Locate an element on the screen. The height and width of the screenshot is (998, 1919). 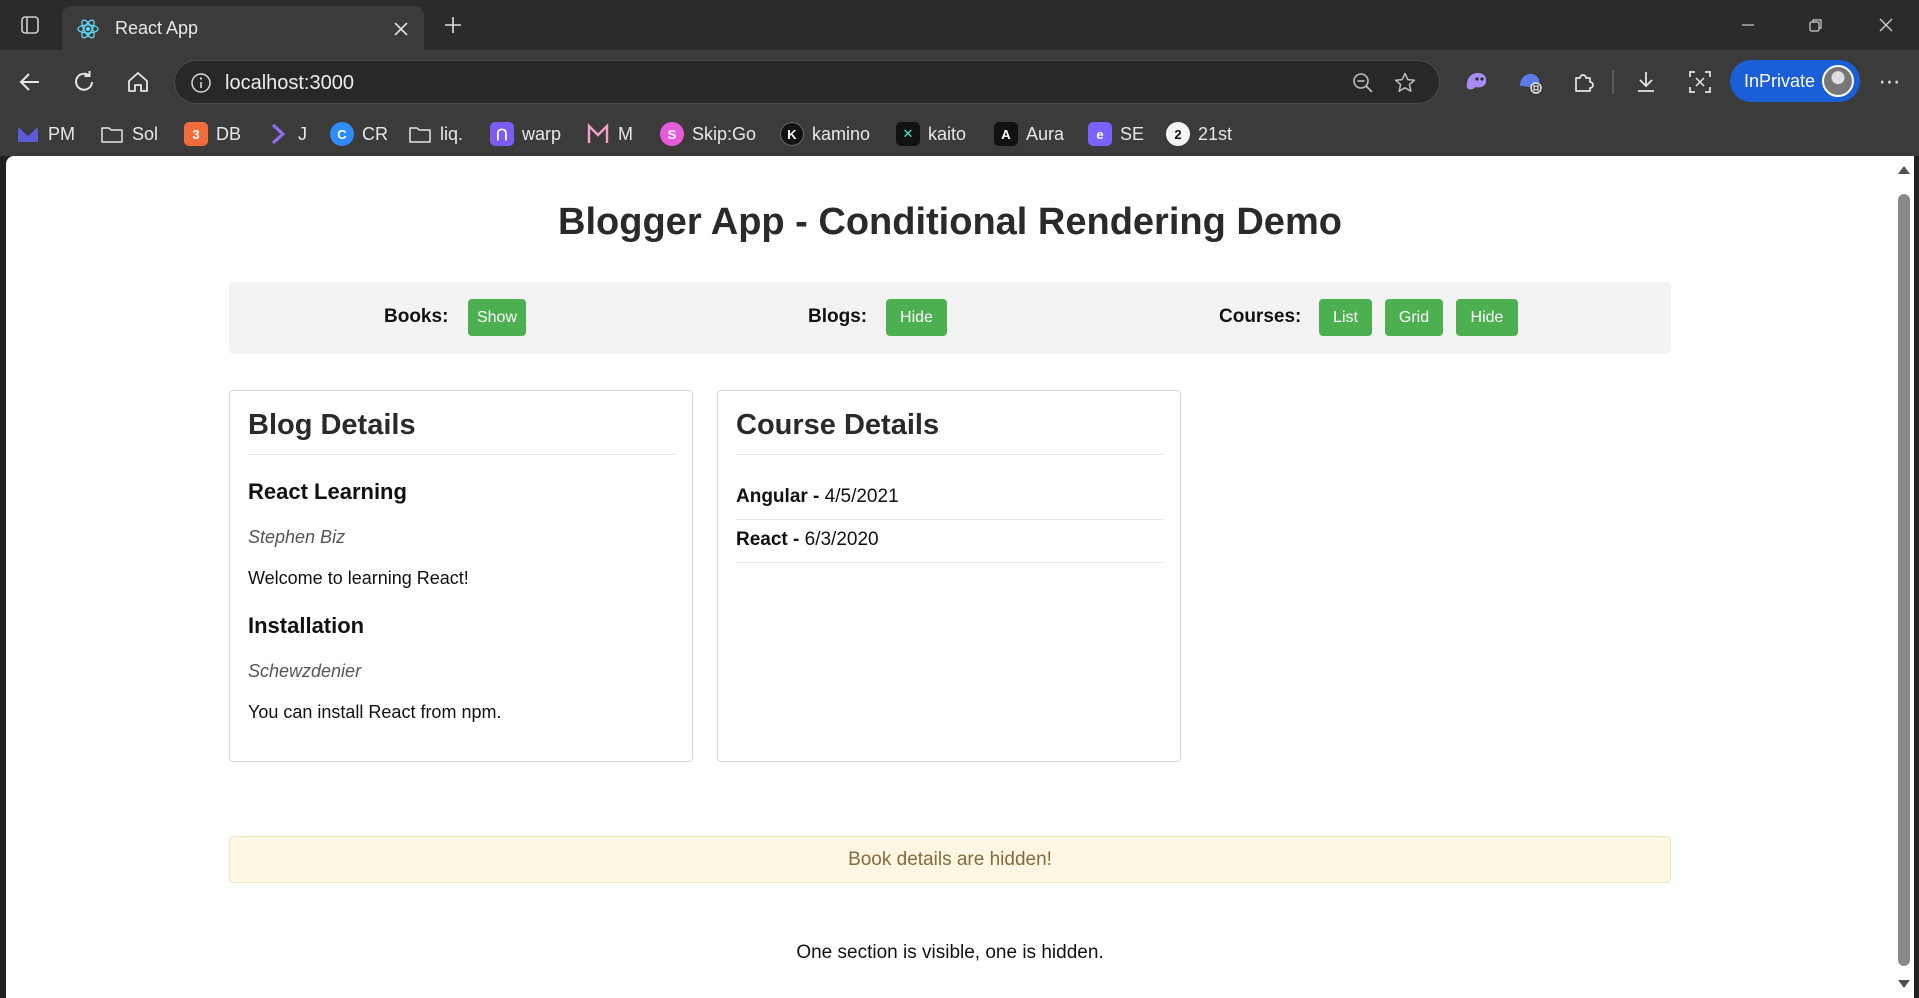
scroll-thumb is located at coordinates (1904, 580).